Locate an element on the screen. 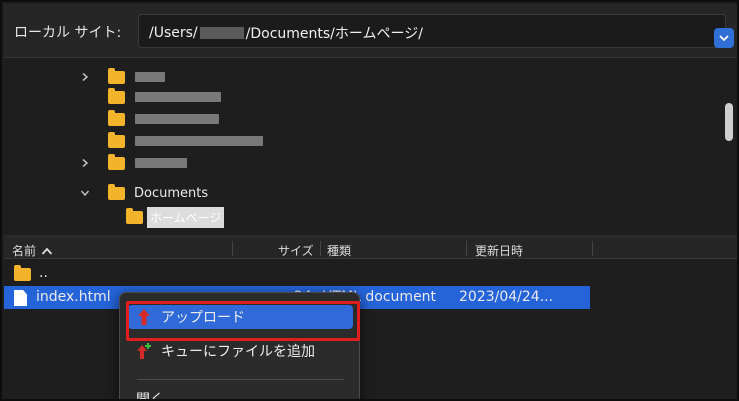 Image resolution: width=739 pixels, height=401 pixels. sort-ascending-icon is located at coordinates (47, 251).